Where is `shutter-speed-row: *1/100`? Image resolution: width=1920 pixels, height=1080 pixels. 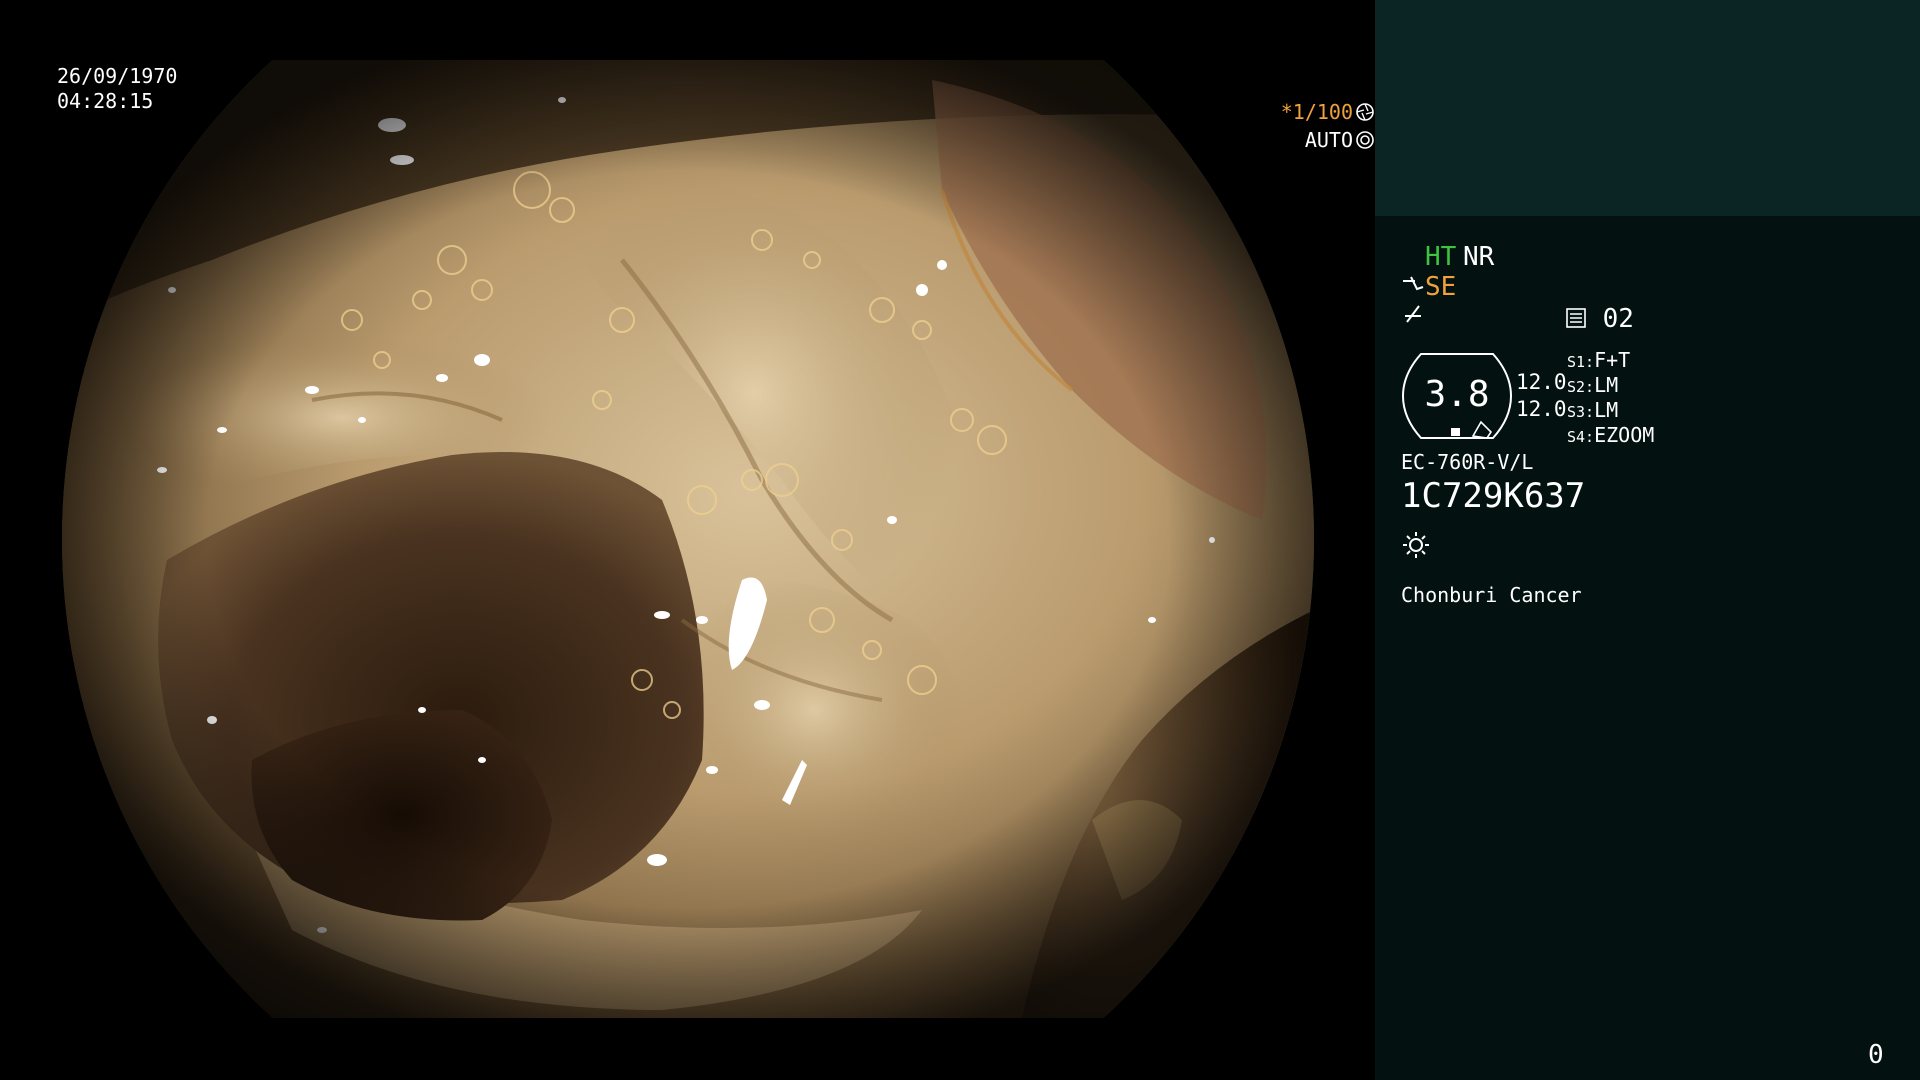 shutter-speed-row: *1/100 is located at coordinates (715, 112).